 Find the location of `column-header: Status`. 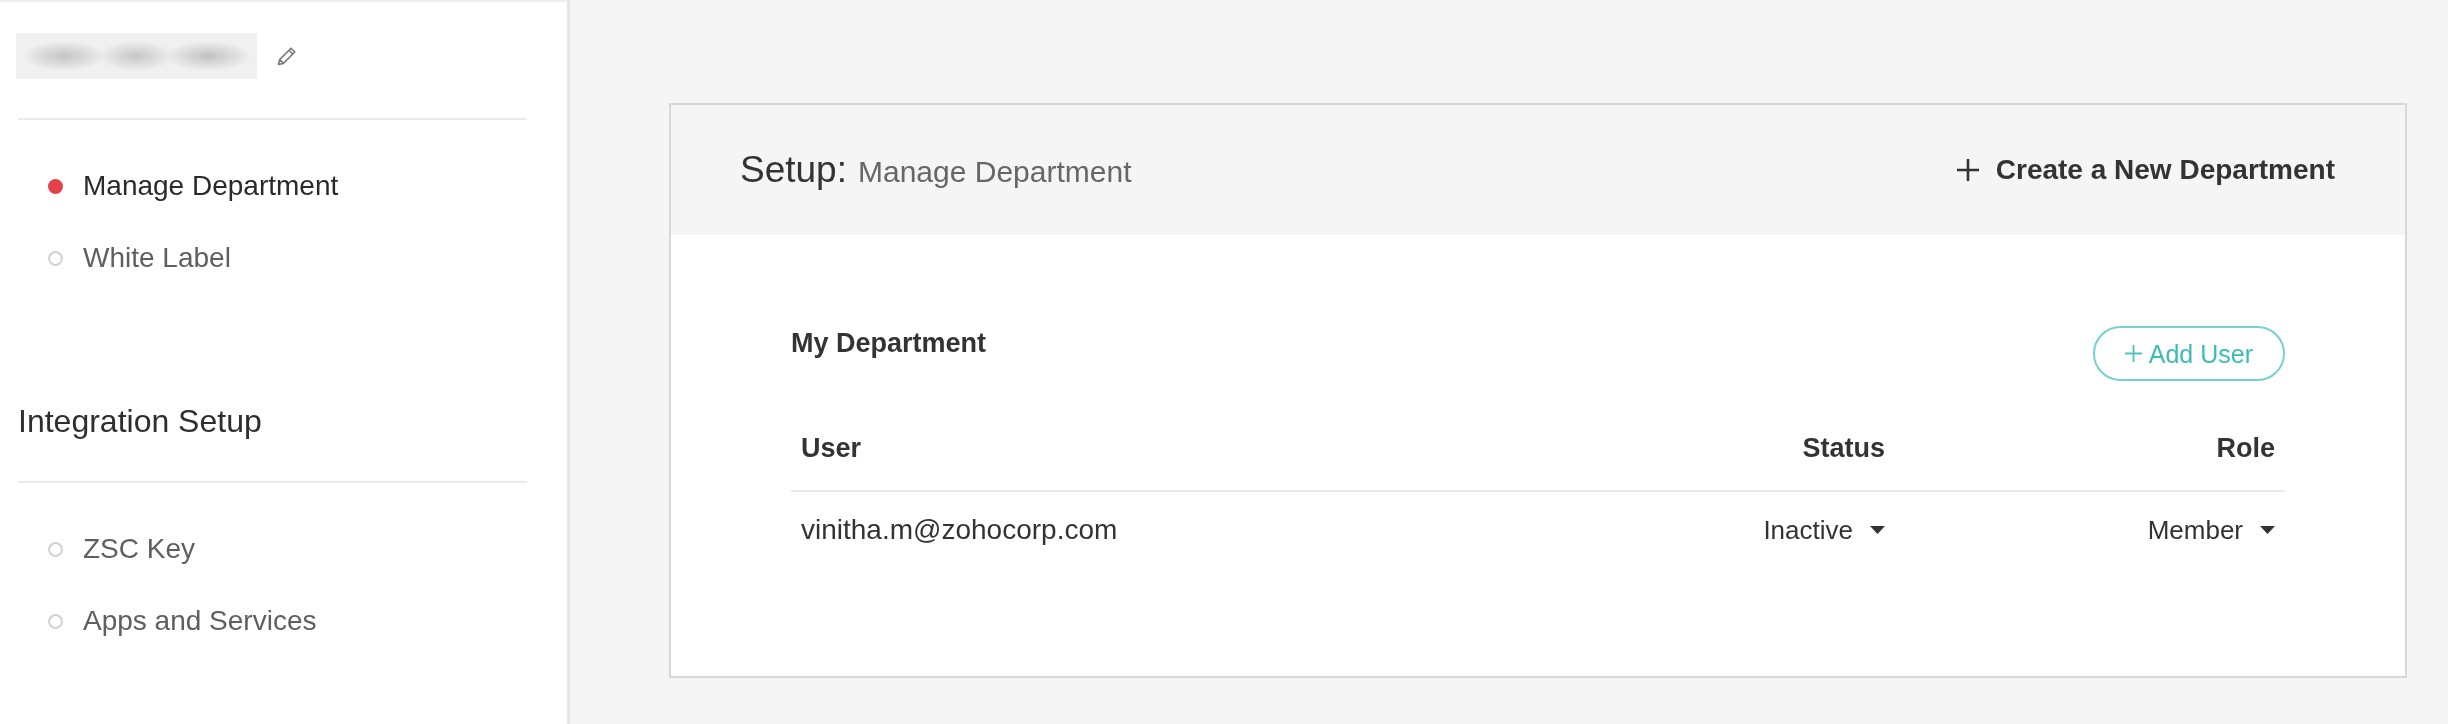

column-header: Status is located at coordinates (1843, 448).